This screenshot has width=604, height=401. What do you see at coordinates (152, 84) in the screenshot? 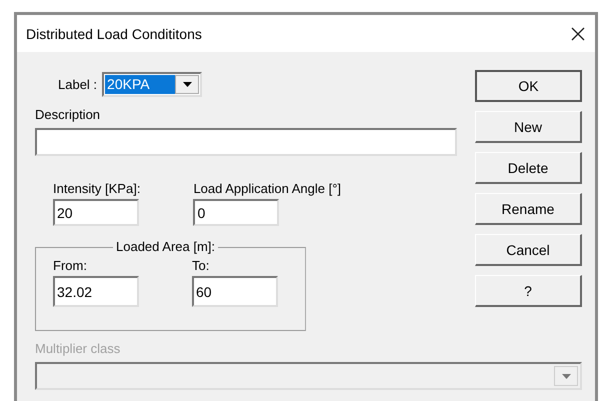
I see `label-dropdown: 20KPA` at bounding box center [152, 84].